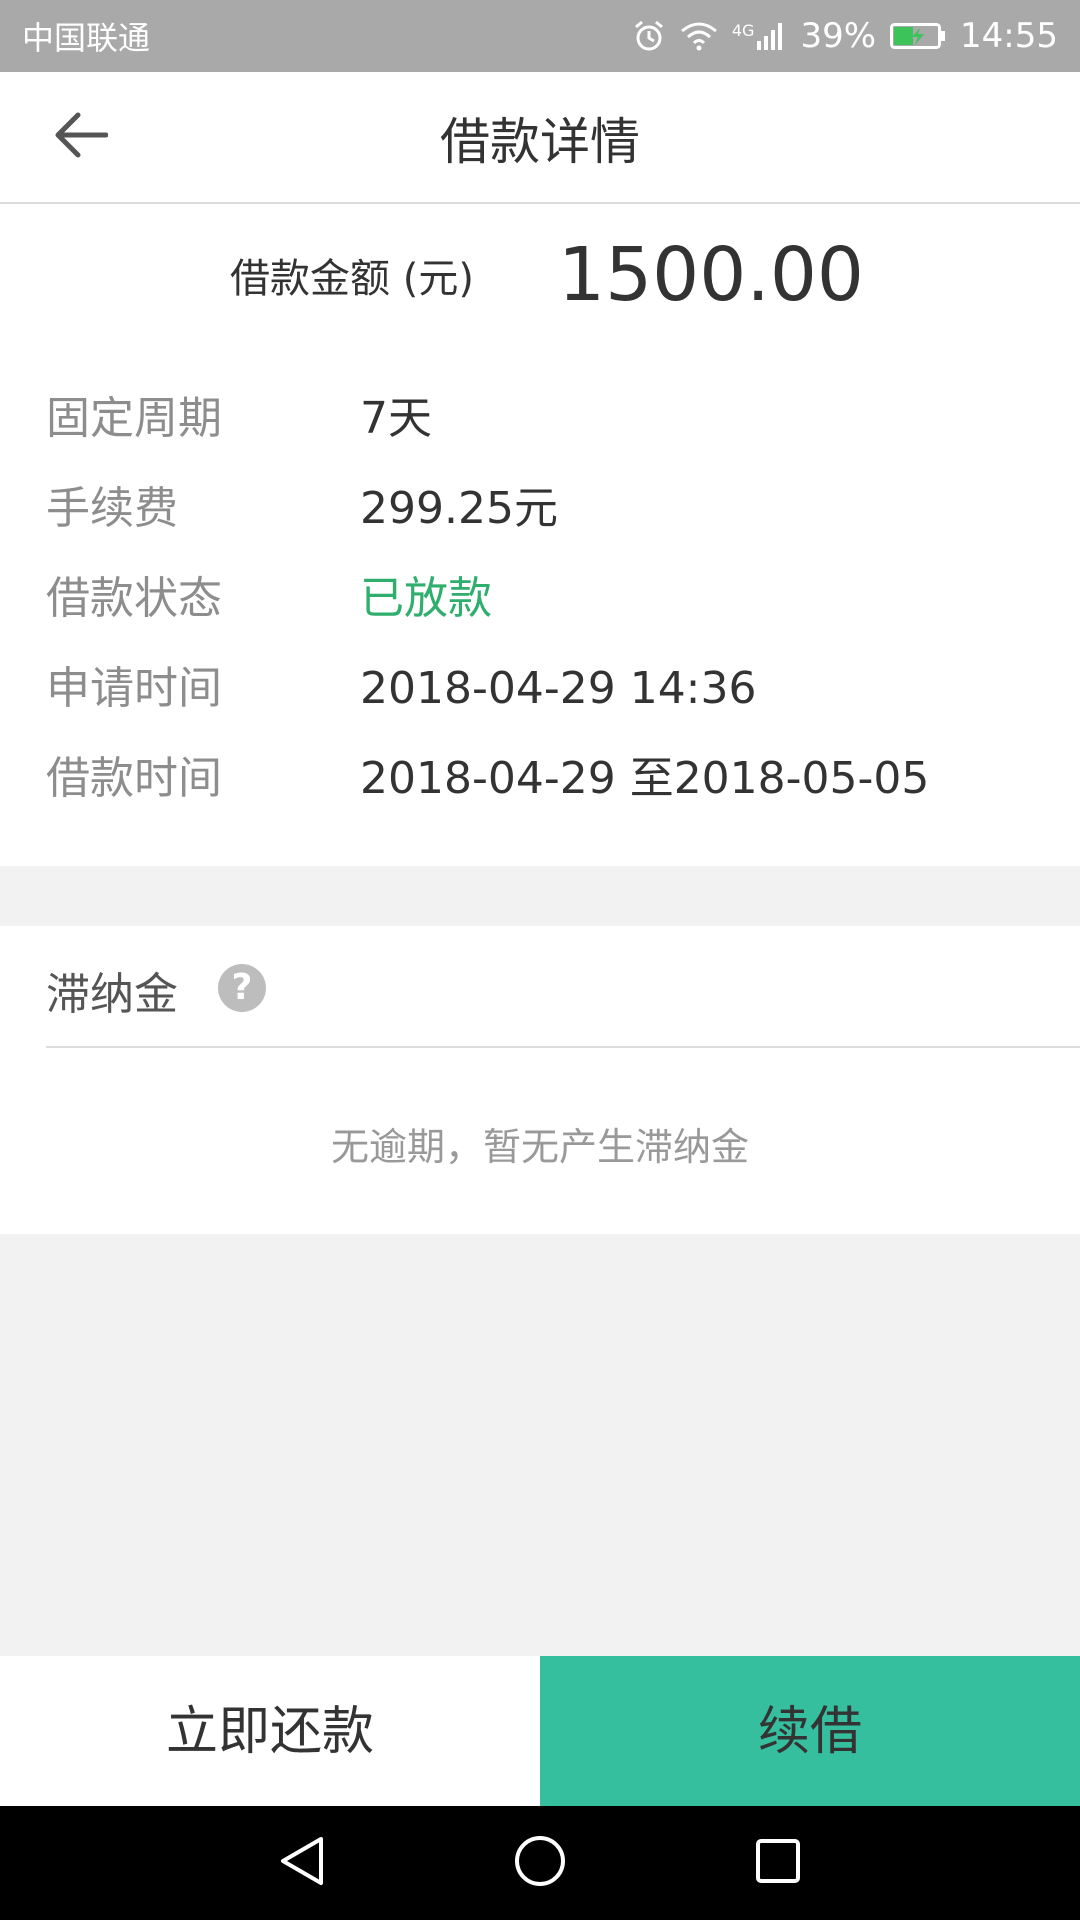 The height and width of the screenshot is (1920, 1080). I want to click on detail-row-apply-time: 申请时间 2018-04-29 14:36, so click(546, 689).